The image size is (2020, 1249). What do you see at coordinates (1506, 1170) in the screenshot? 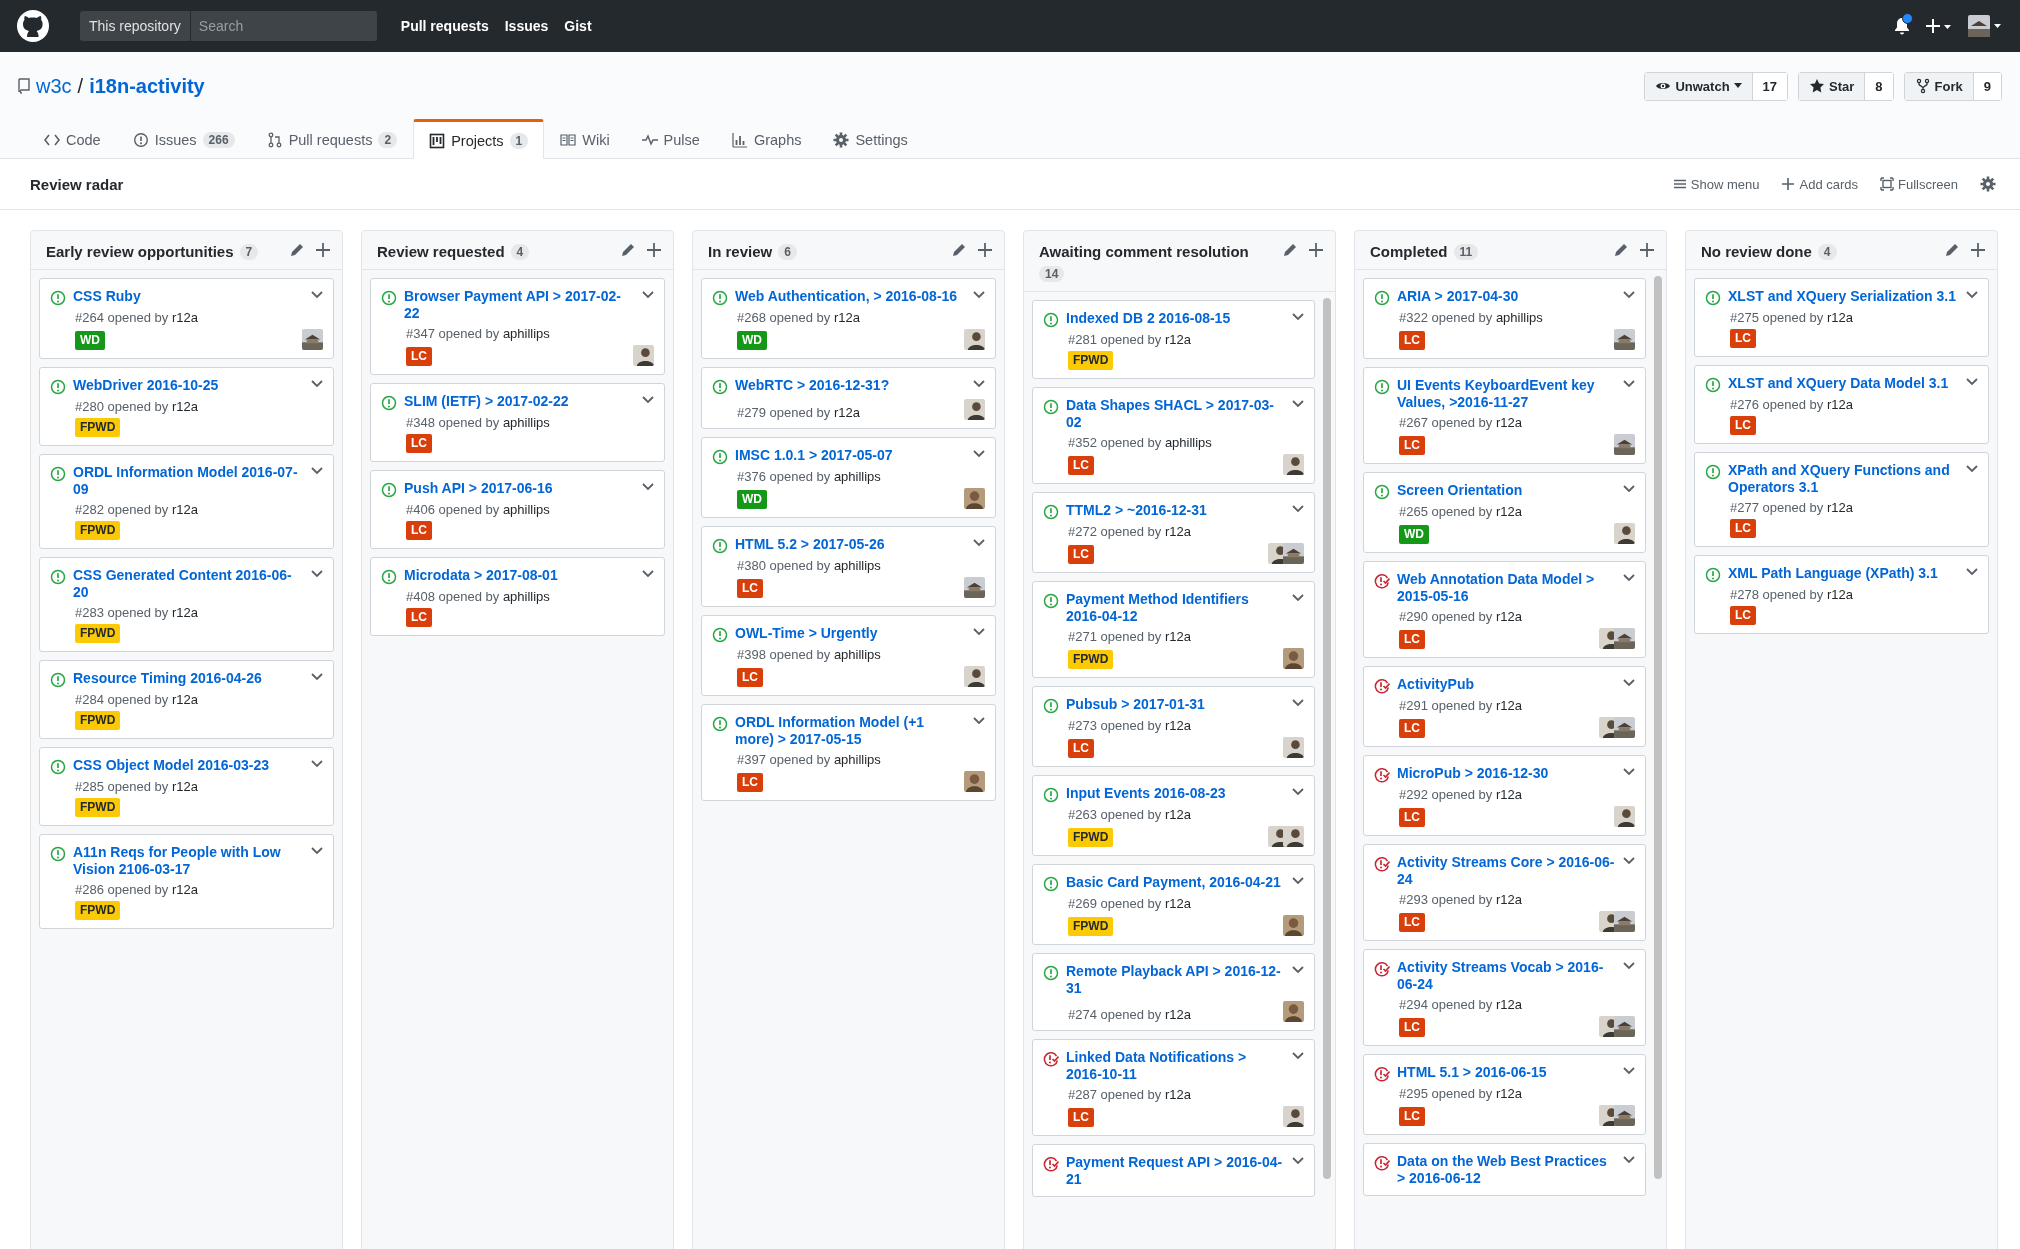
I see `issue-title-link: Data on the Web Best Practices > 2016-06-12` at bounding box center [1506, 1170].